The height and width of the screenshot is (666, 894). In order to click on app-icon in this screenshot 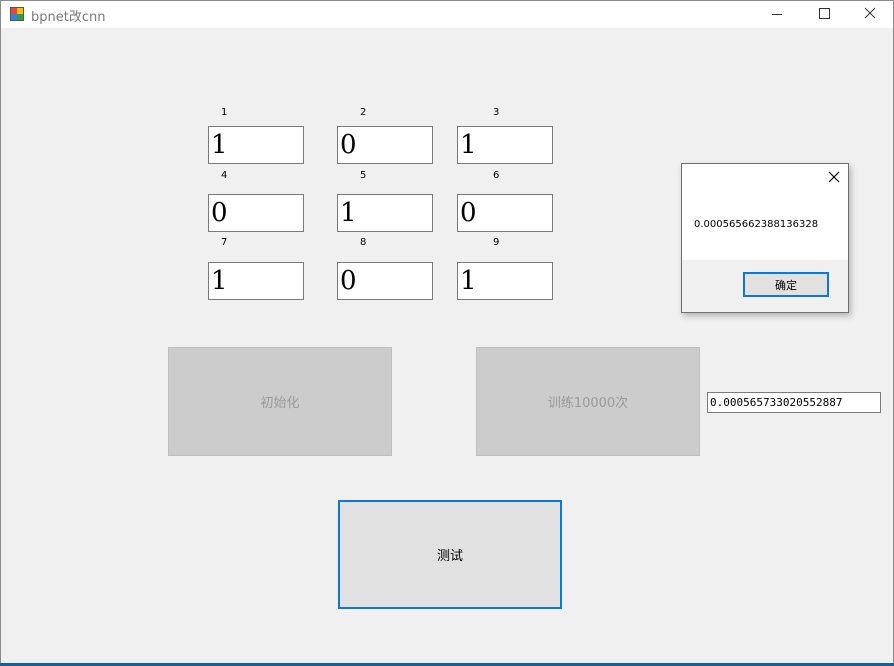, I will do `click(17, 14)`.